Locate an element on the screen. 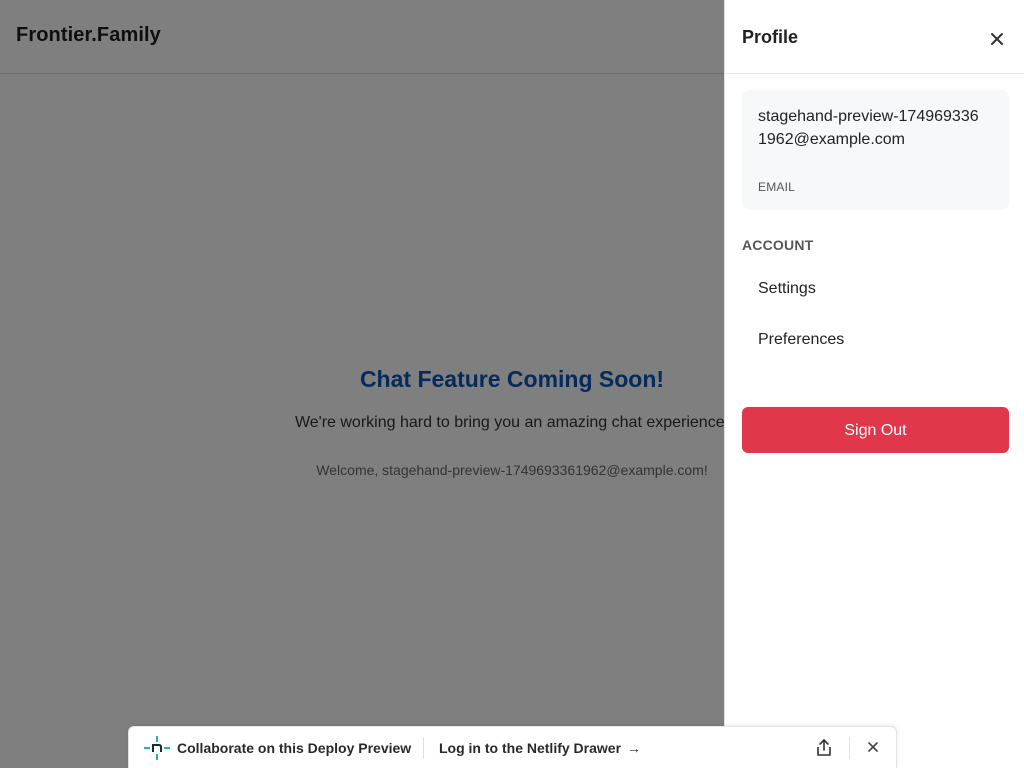  netlify-login-label: Log in to the Netlify Drawer is located at coordinates (530, 748).